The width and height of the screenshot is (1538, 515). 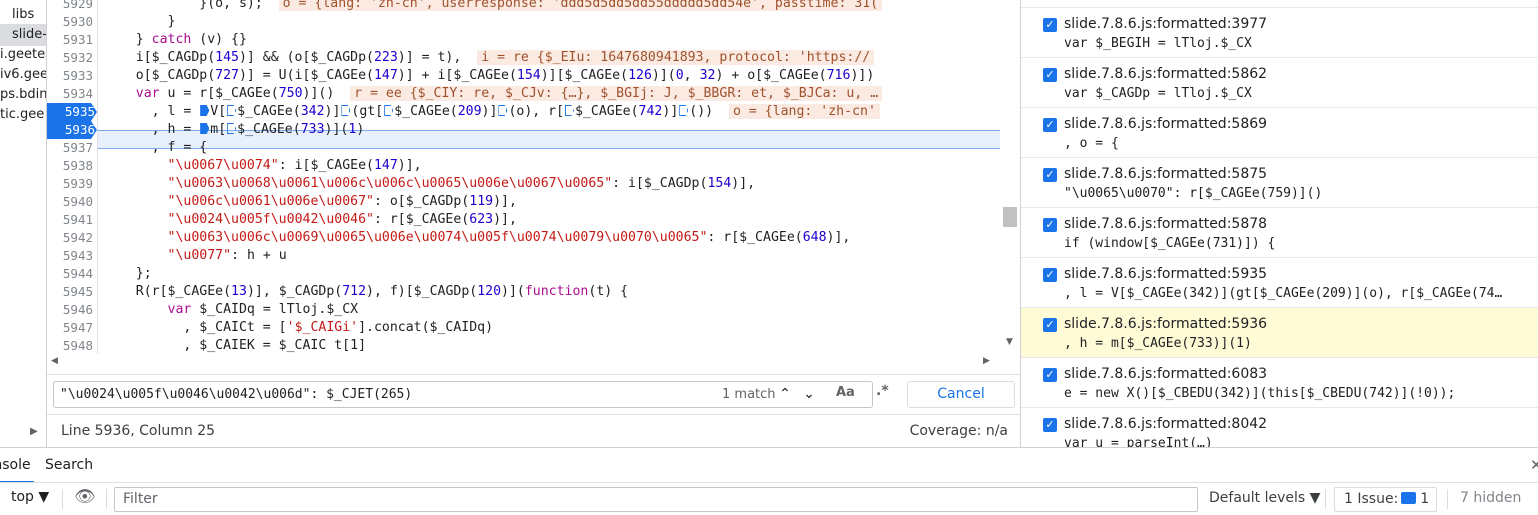 I want to click on navigator-item: i.geetes, so click(x=23, y=55).